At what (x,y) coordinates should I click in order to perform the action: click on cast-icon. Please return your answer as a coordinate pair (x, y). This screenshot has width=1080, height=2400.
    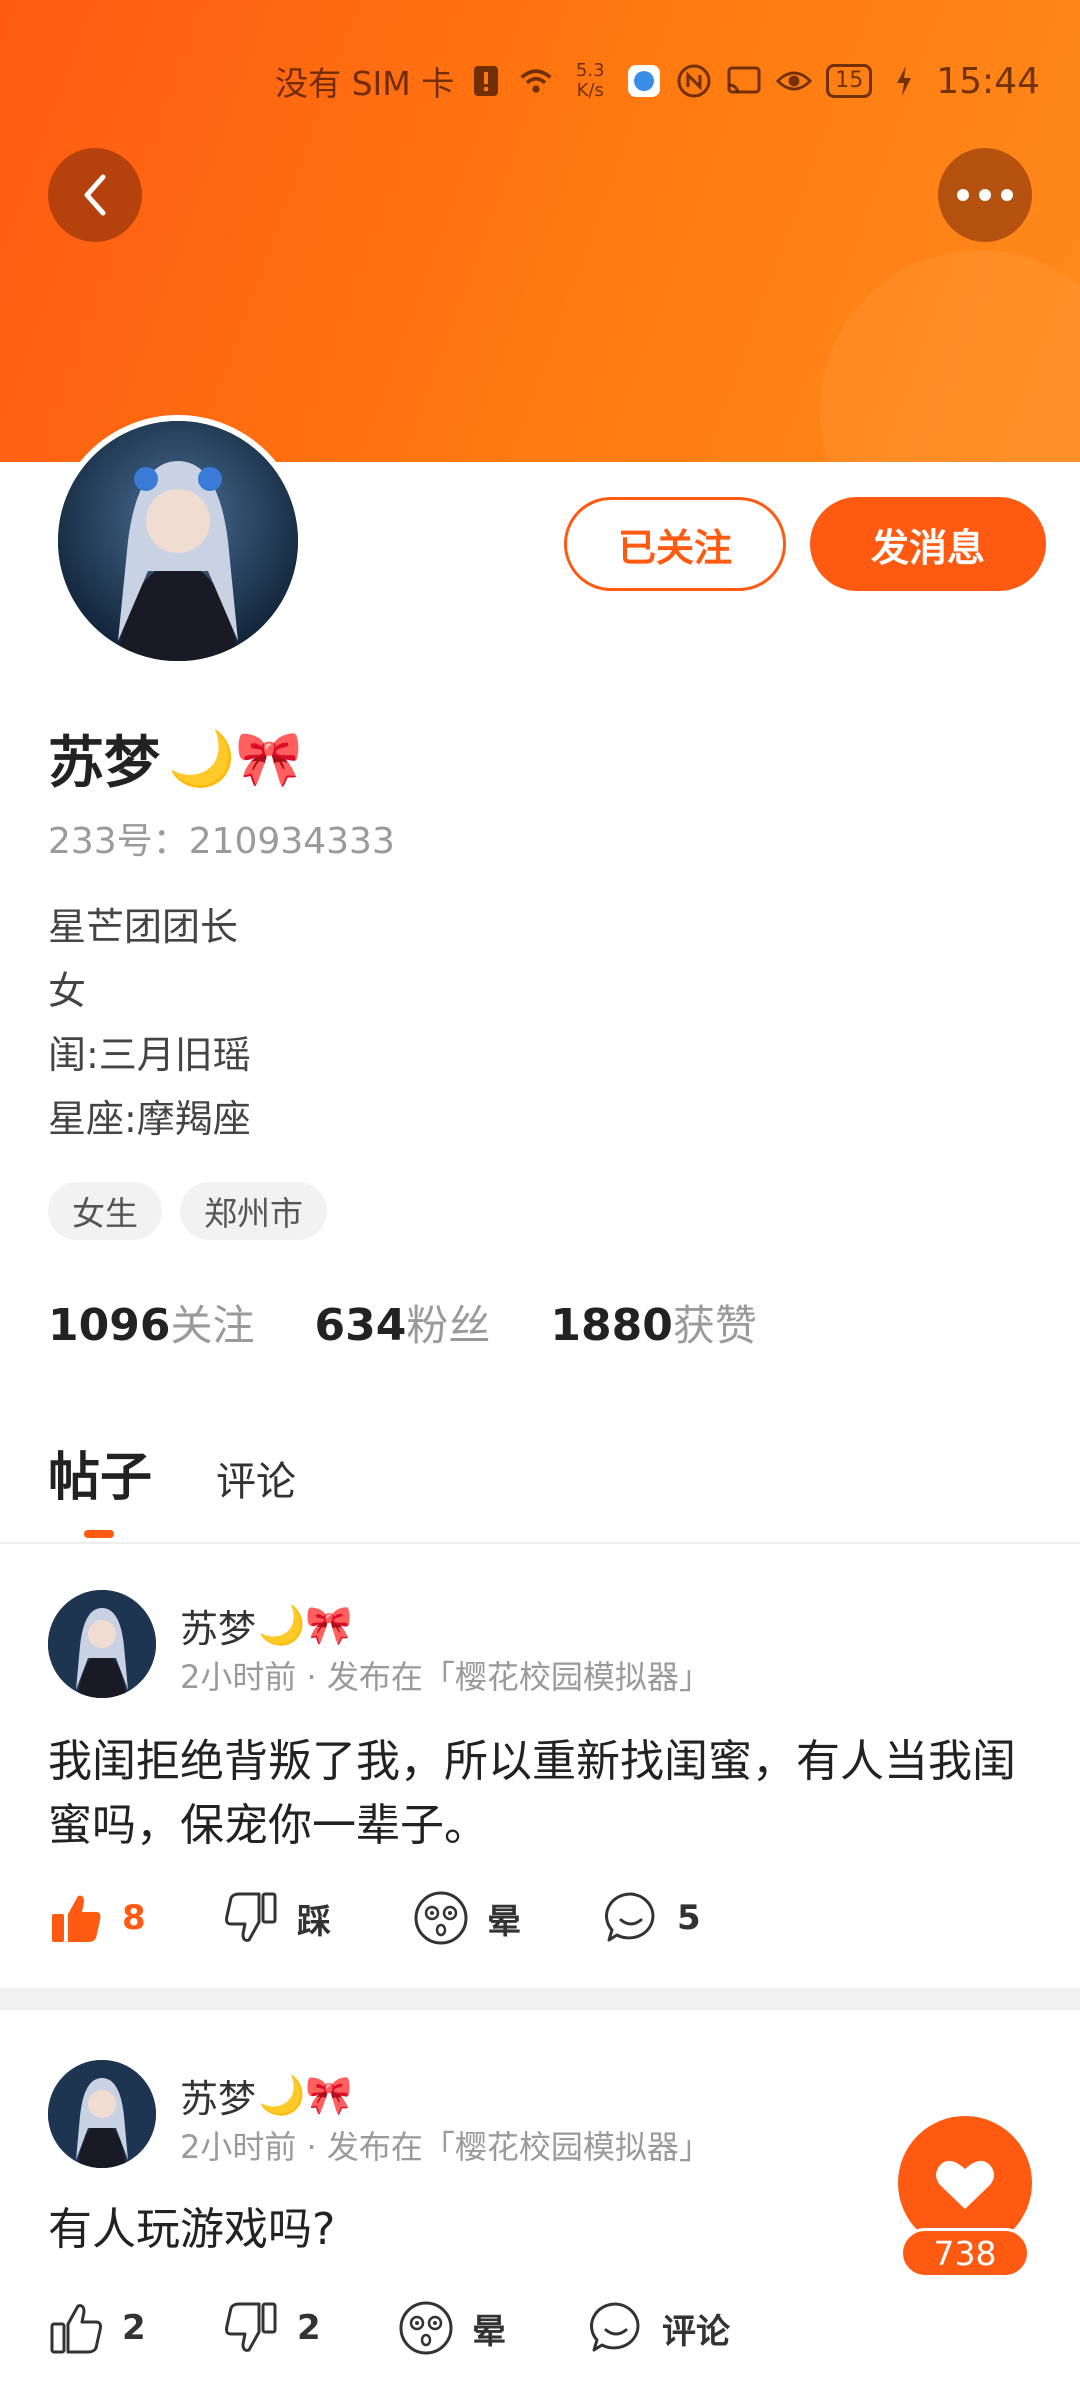
    Looking at the image, I should click on (744, 81).